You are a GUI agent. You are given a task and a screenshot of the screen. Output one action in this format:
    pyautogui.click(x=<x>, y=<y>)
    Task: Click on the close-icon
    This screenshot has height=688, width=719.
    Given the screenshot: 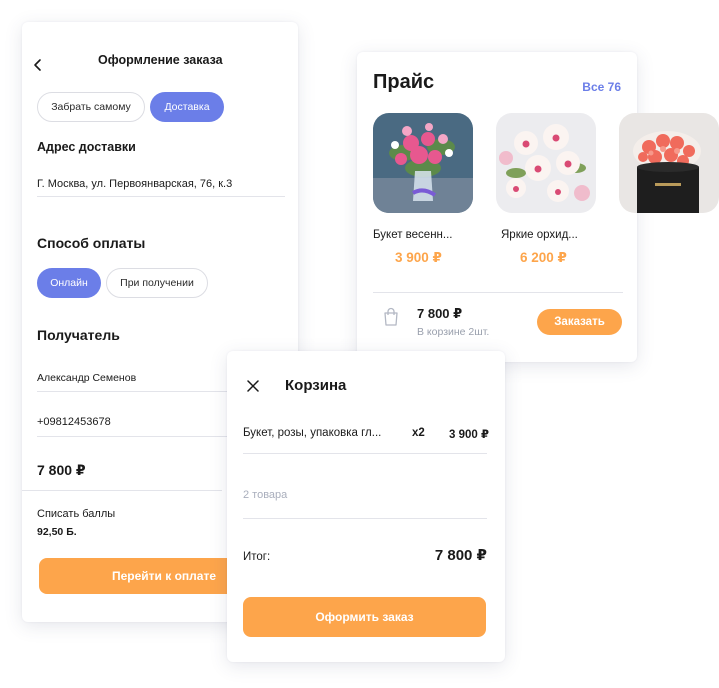 What is the action you would take?
    pyautogui.click(x=253, y=386)
    